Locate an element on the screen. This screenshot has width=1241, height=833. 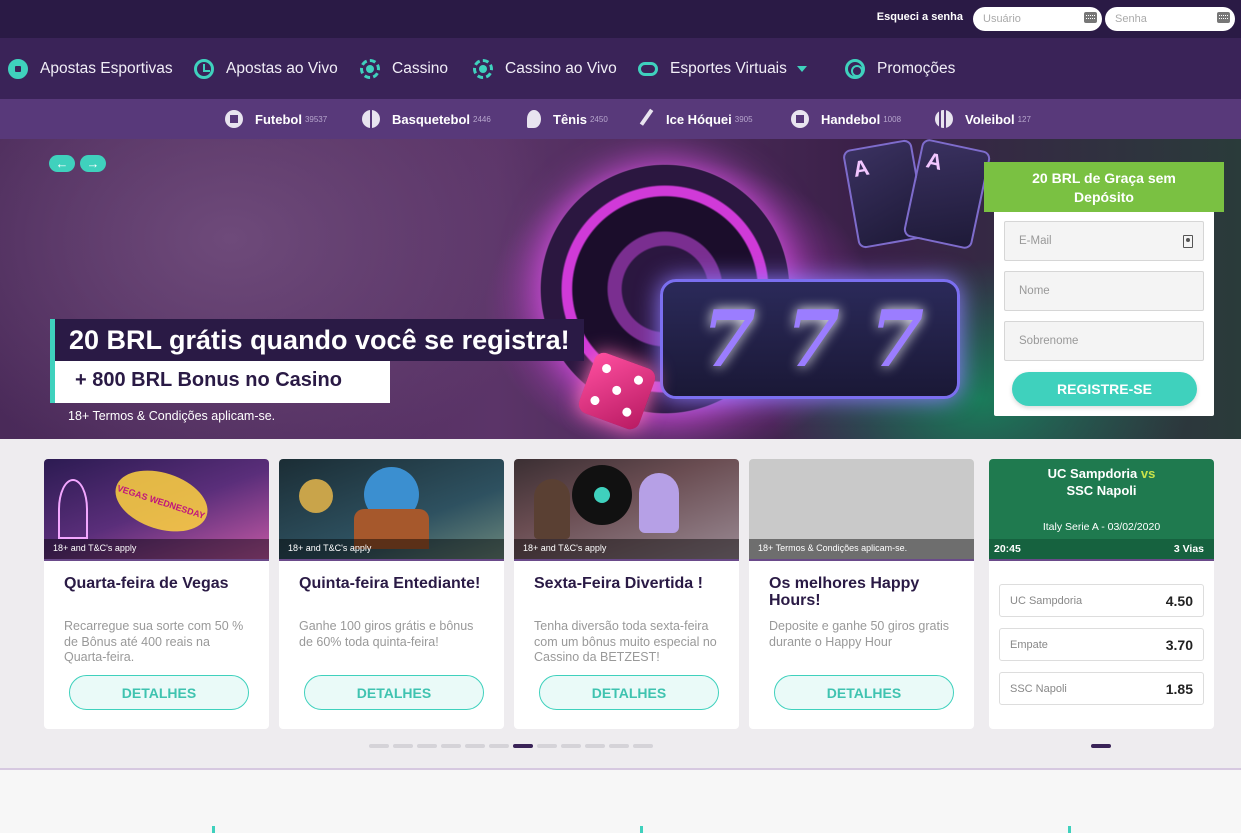
nav-label: Apostas Esportivas is located at coordinates (106, 68).